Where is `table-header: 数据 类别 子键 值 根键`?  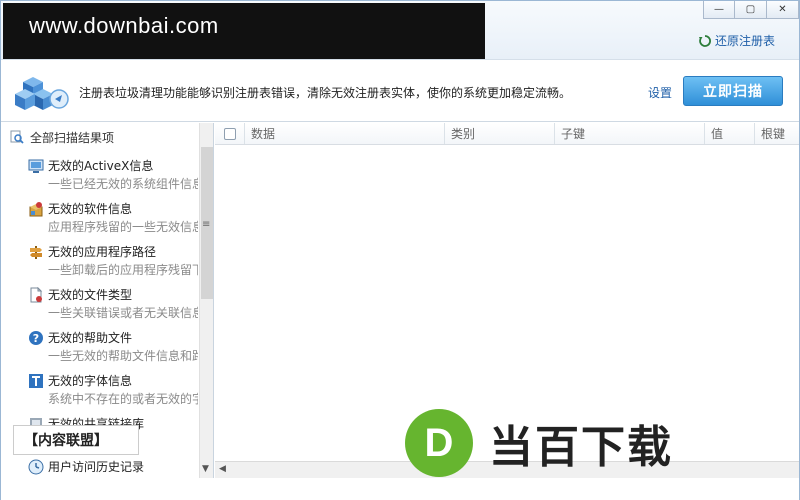 table-header: 数据 类别 子键 值 根键 is located at coordinates (507, 134).